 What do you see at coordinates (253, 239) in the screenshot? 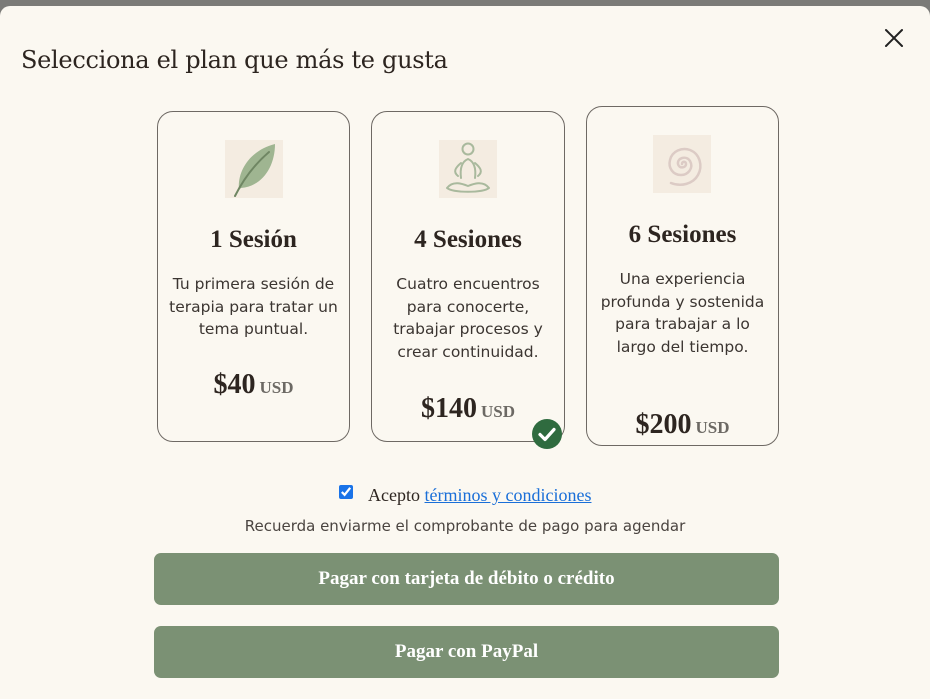
I see `plan-name: 1 Sesión` at bounding box center [253, 239].